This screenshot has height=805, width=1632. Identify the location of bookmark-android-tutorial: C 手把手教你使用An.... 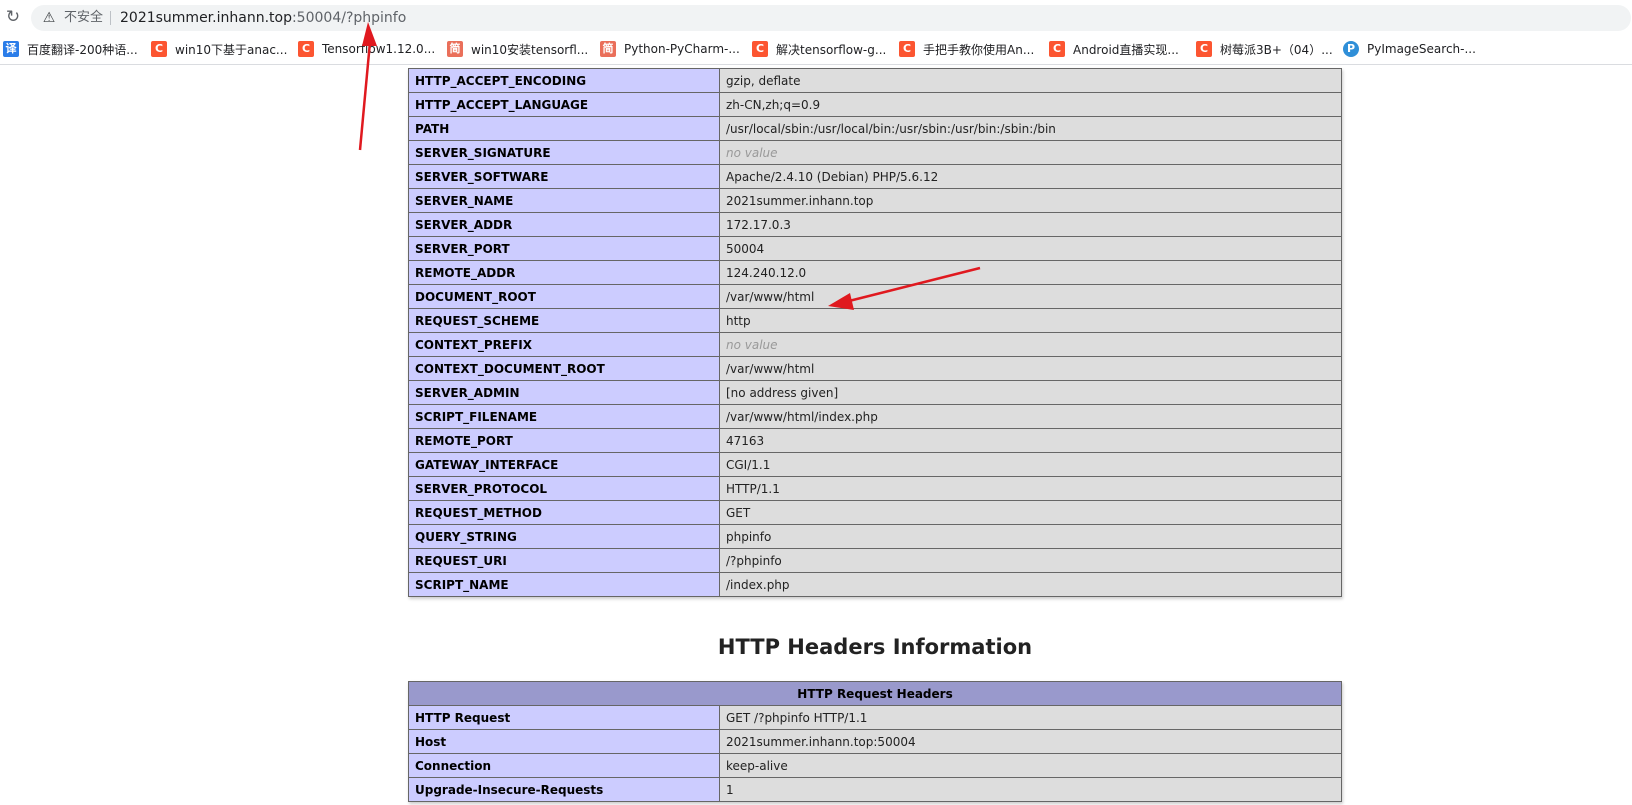
(966, 49).